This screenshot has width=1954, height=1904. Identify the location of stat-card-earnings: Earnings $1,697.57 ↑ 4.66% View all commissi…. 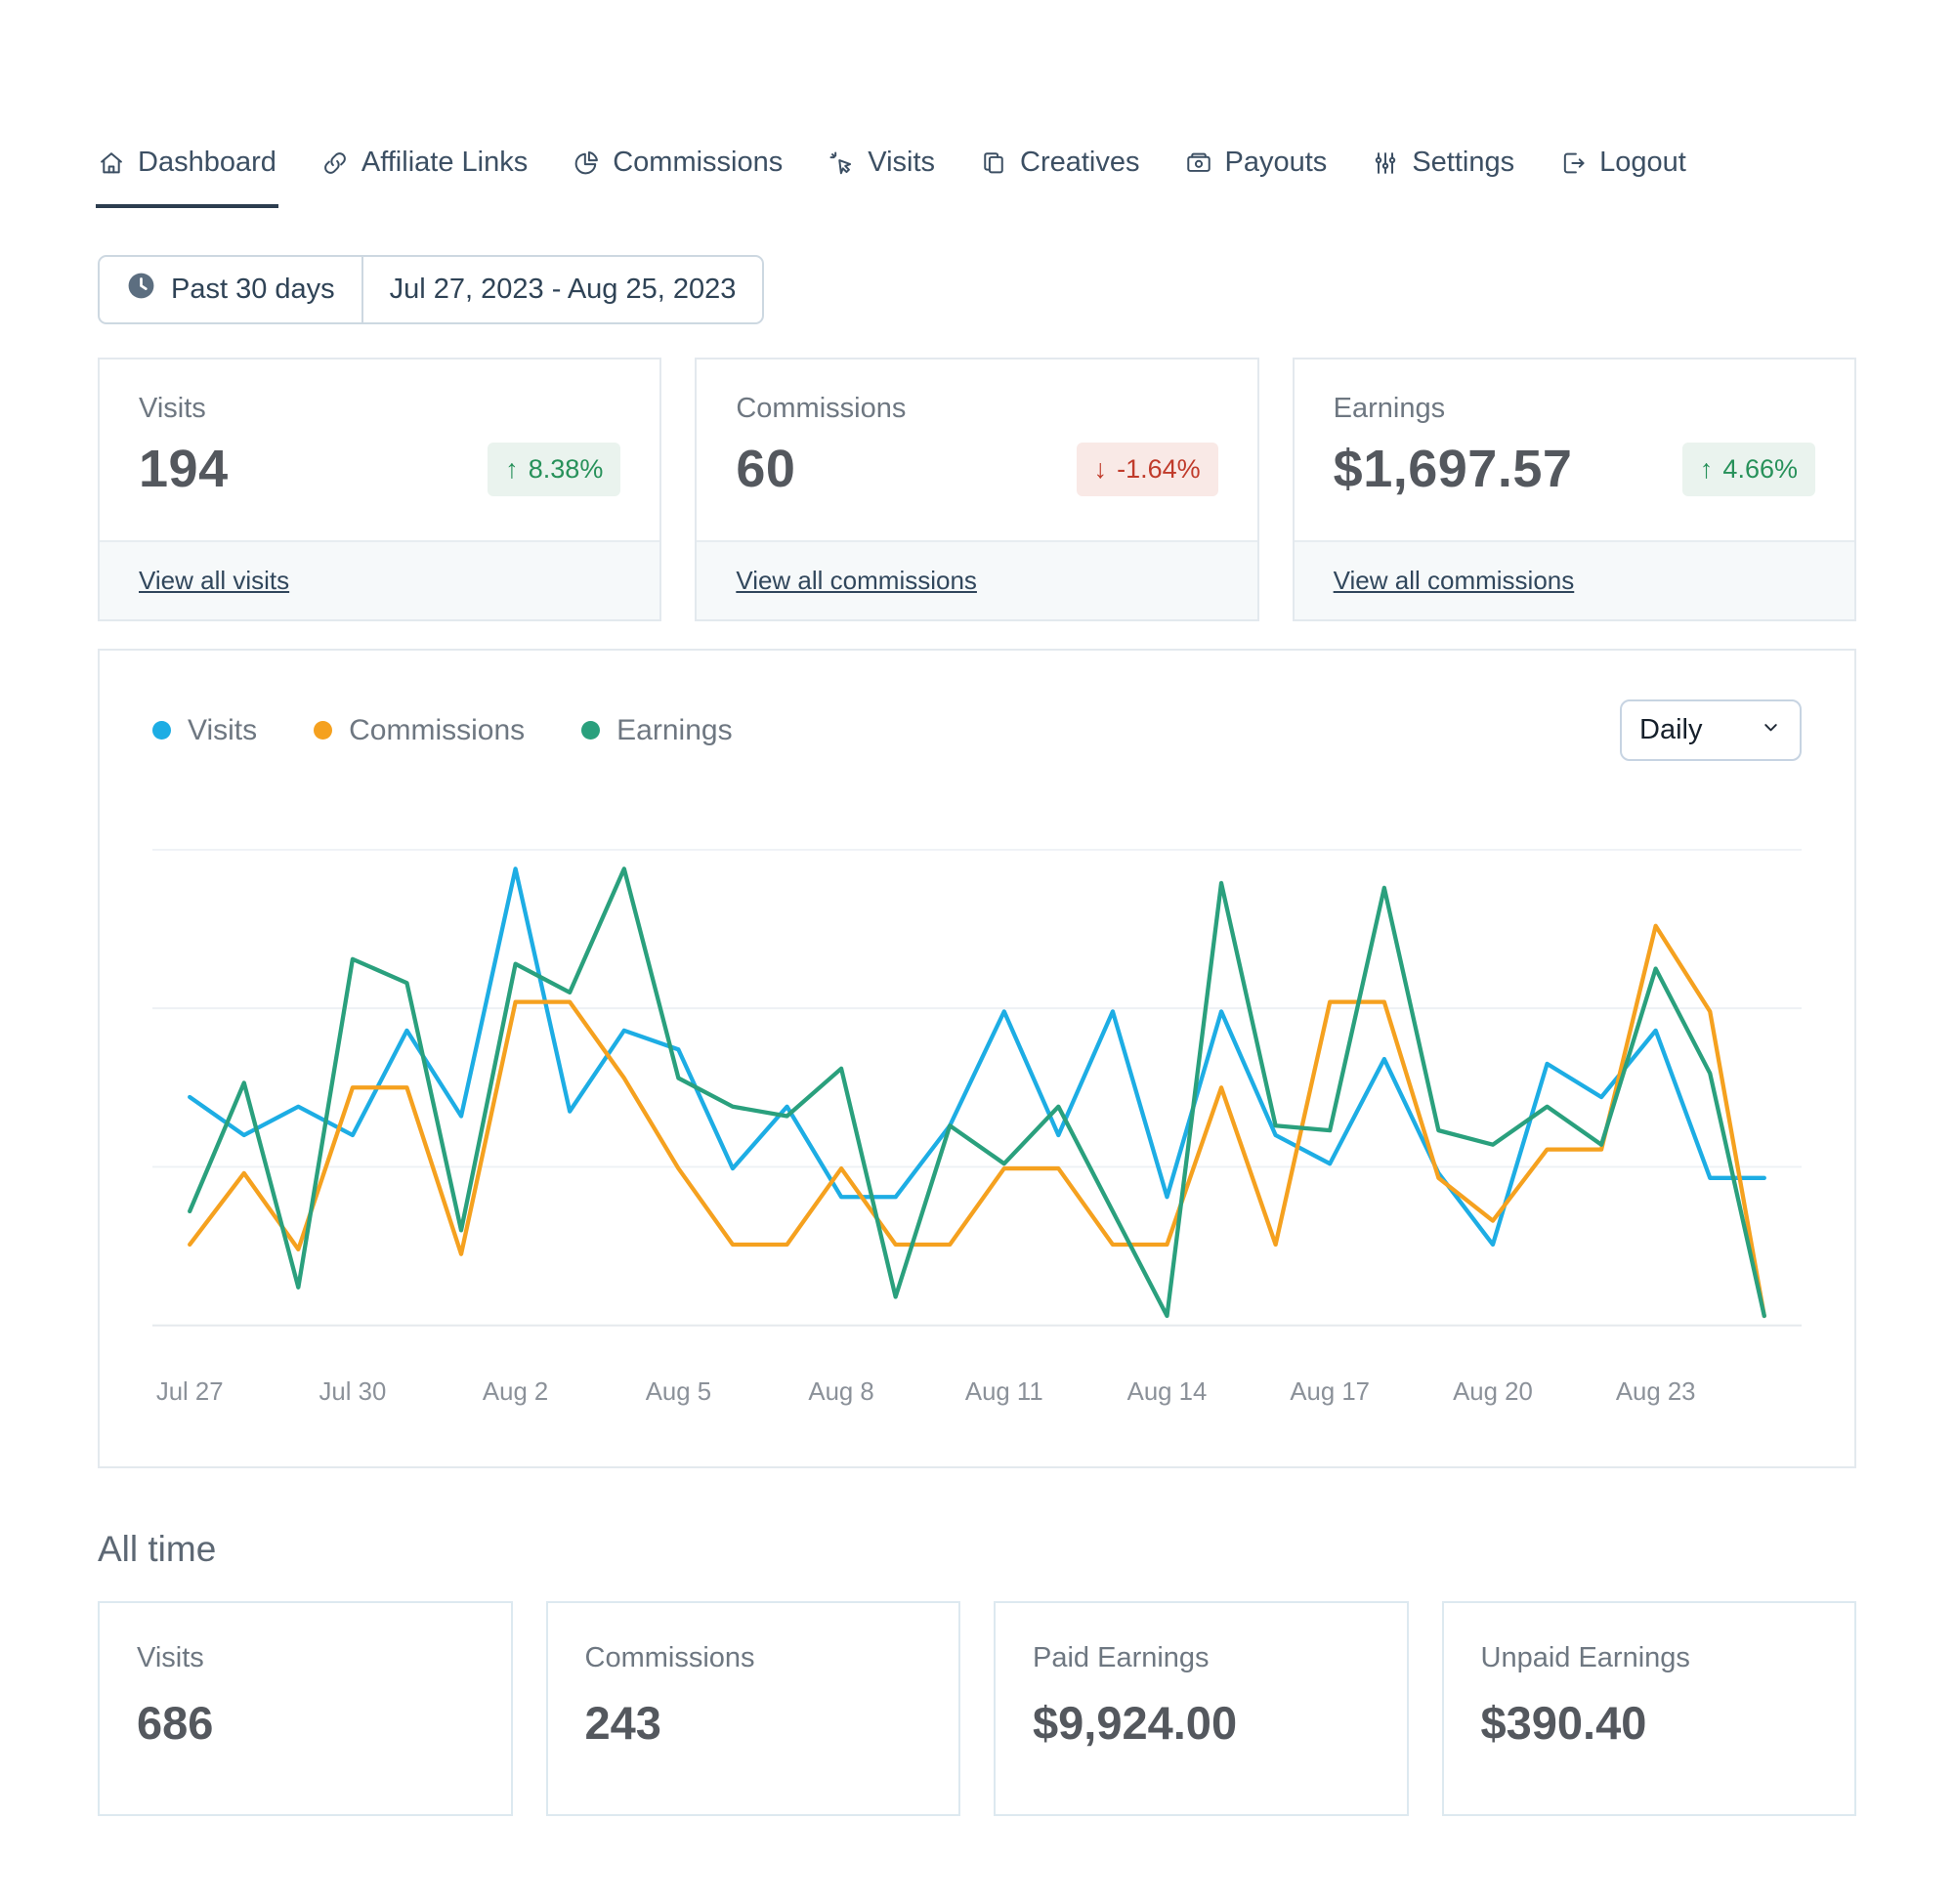
(1574, 489).